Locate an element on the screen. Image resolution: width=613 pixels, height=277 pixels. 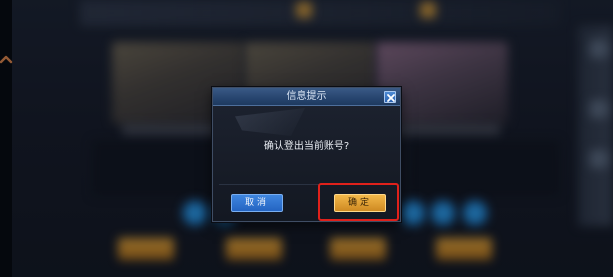
dialog-header: 信息提示 is located at coordinates (306, 97).